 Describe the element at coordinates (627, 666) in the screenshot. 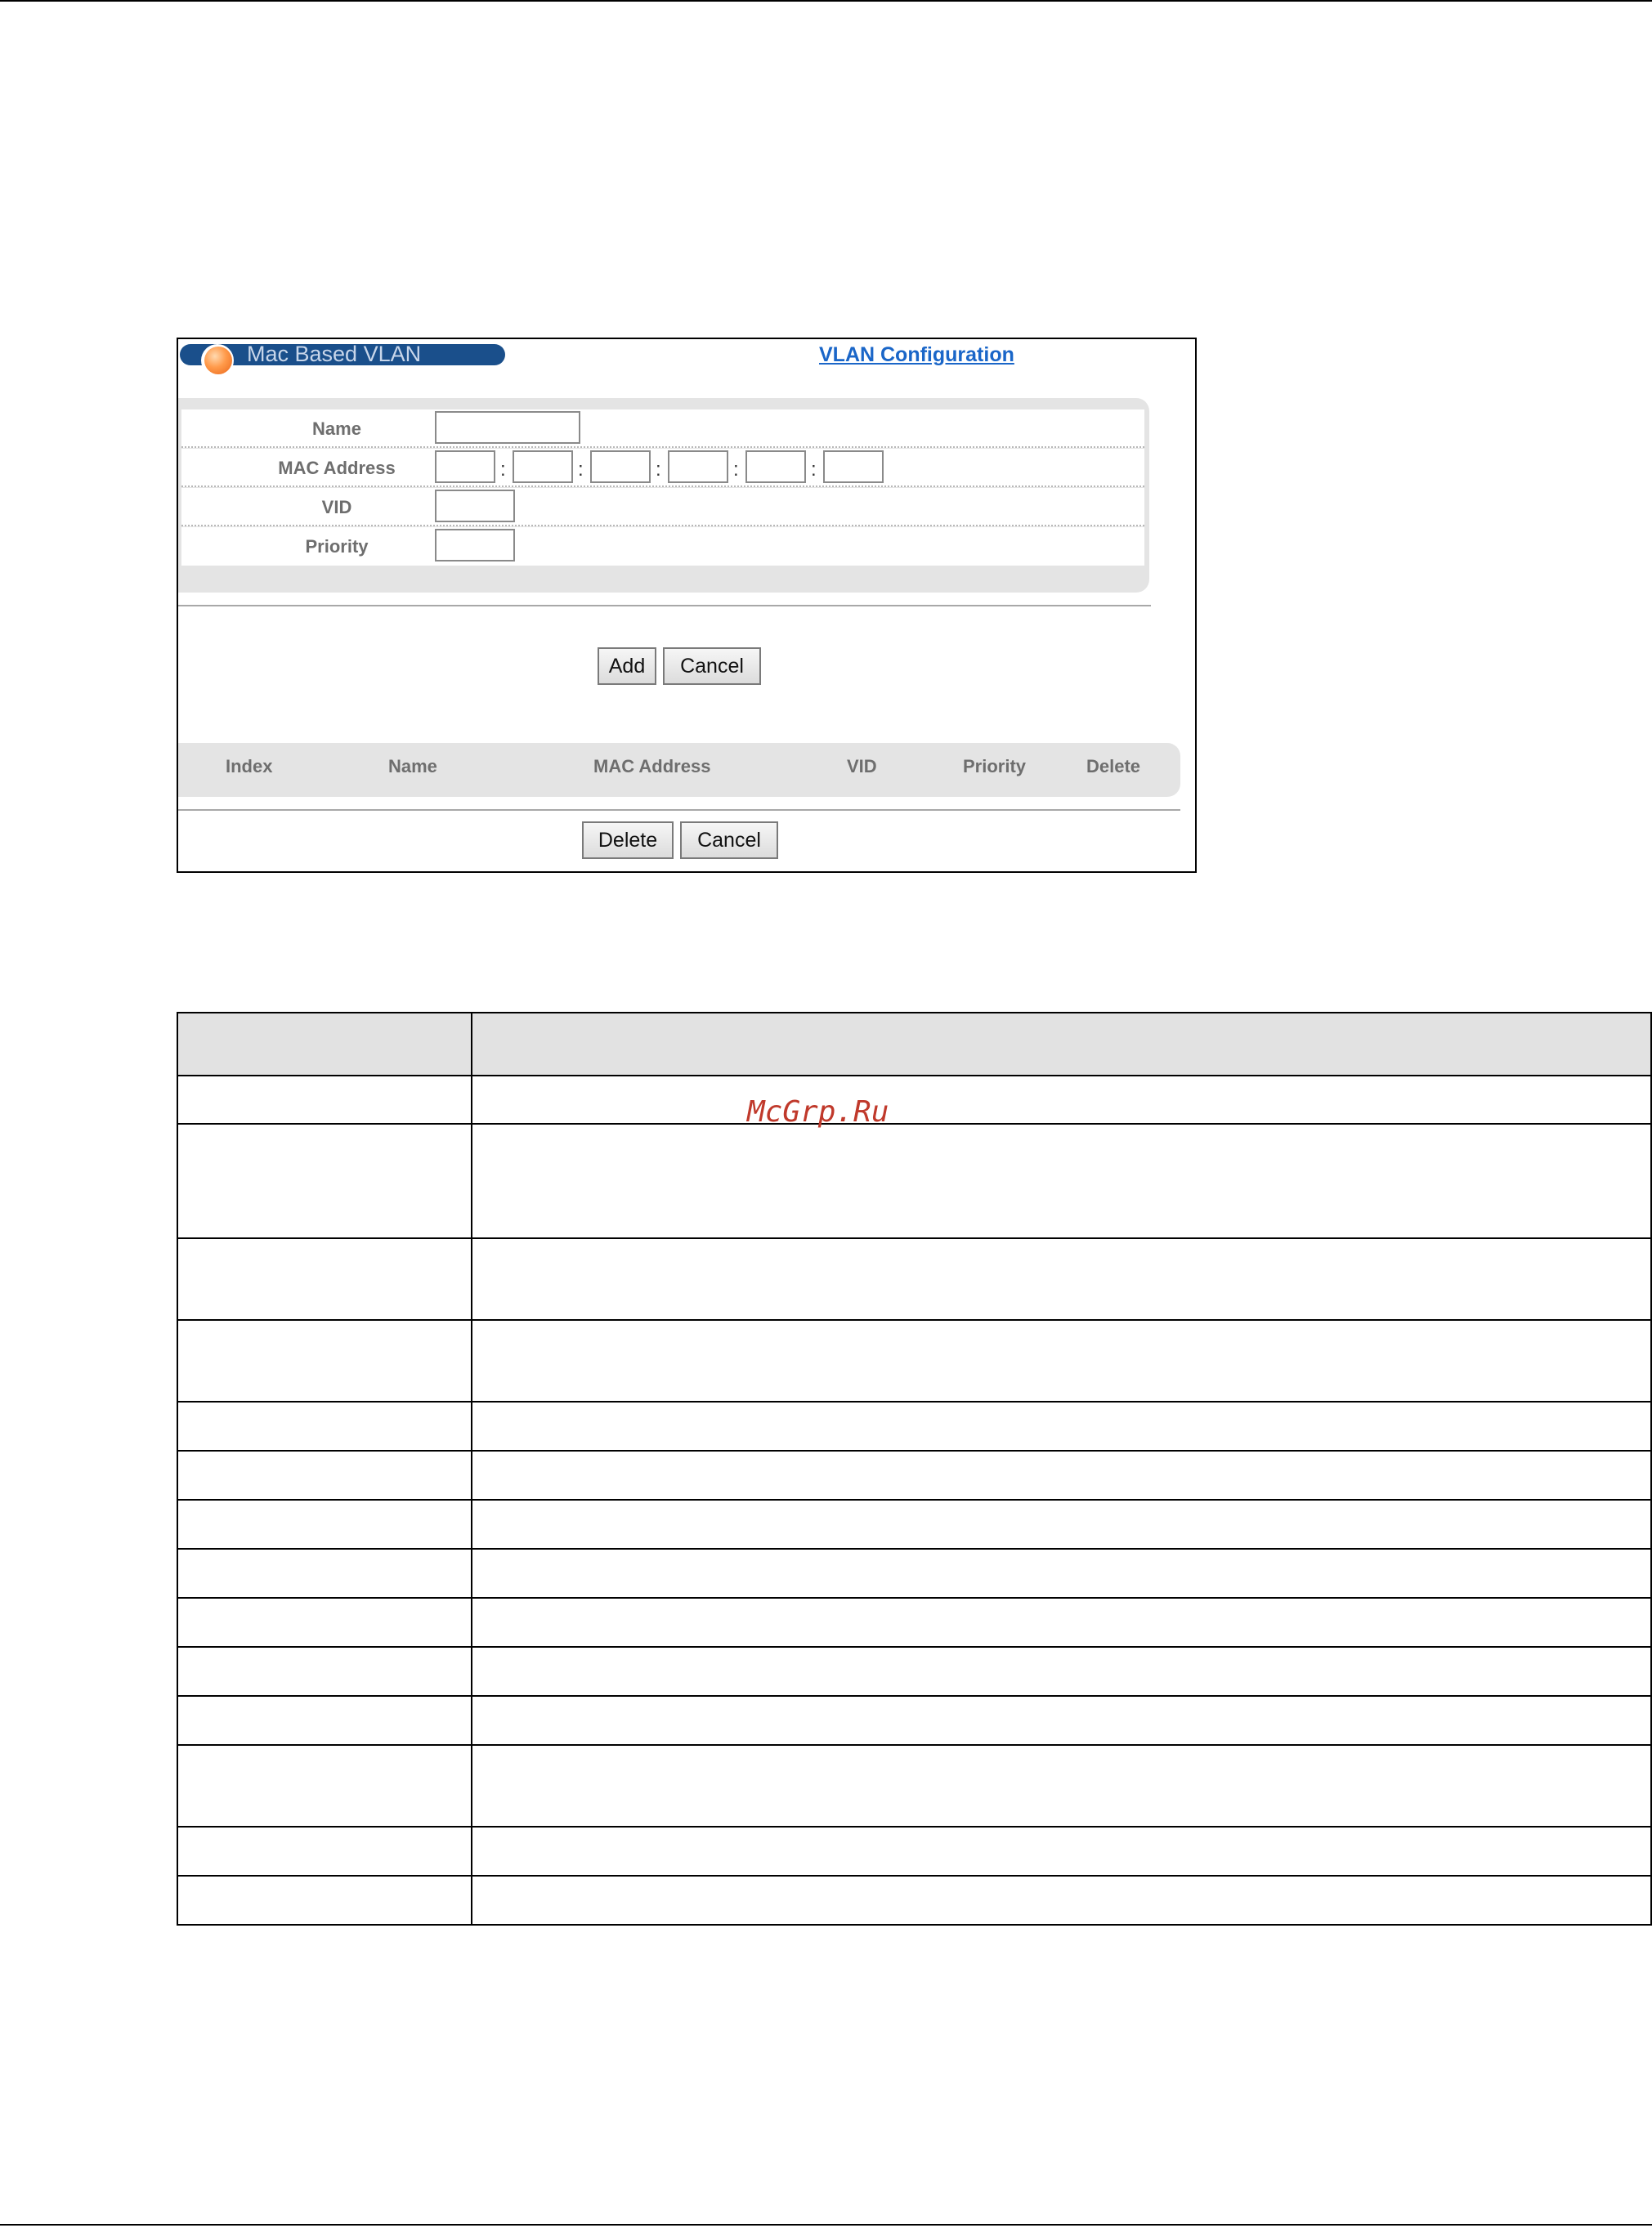

I see `add-button: Add` at that location.